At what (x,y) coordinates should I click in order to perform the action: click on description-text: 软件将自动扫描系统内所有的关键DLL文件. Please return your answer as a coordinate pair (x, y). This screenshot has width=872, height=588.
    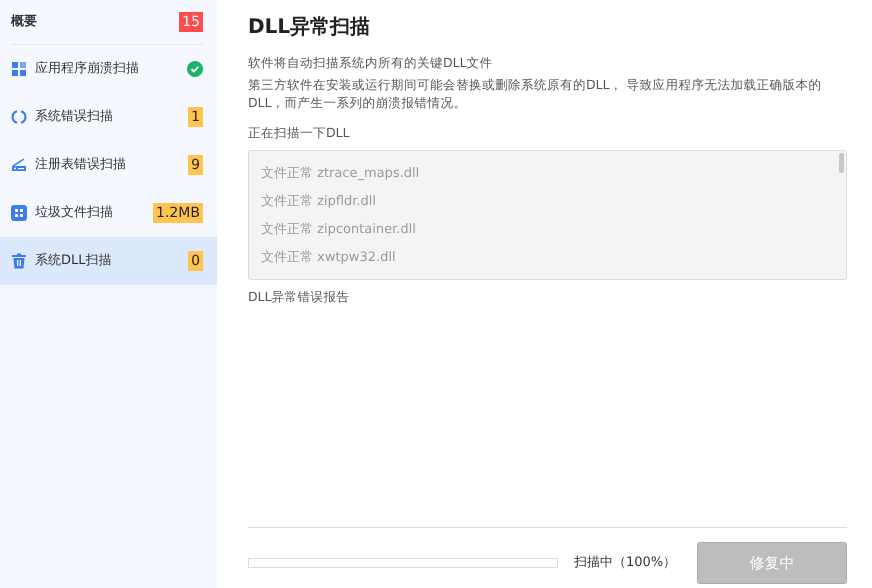
    Looking at the image, I should click on (371, 63).